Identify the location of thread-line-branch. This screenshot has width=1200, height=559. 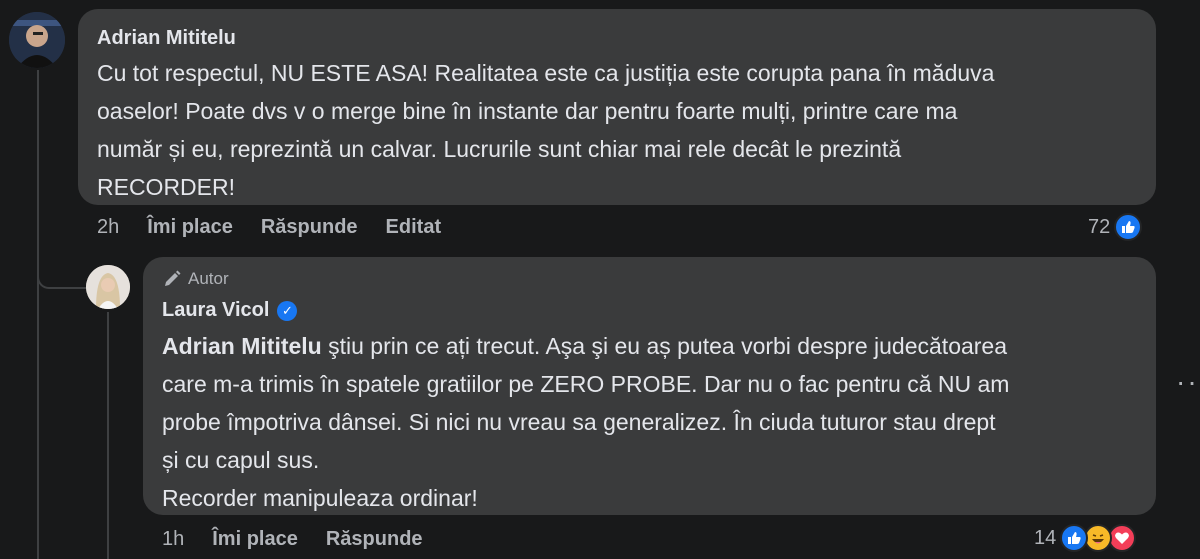
(63, 277).